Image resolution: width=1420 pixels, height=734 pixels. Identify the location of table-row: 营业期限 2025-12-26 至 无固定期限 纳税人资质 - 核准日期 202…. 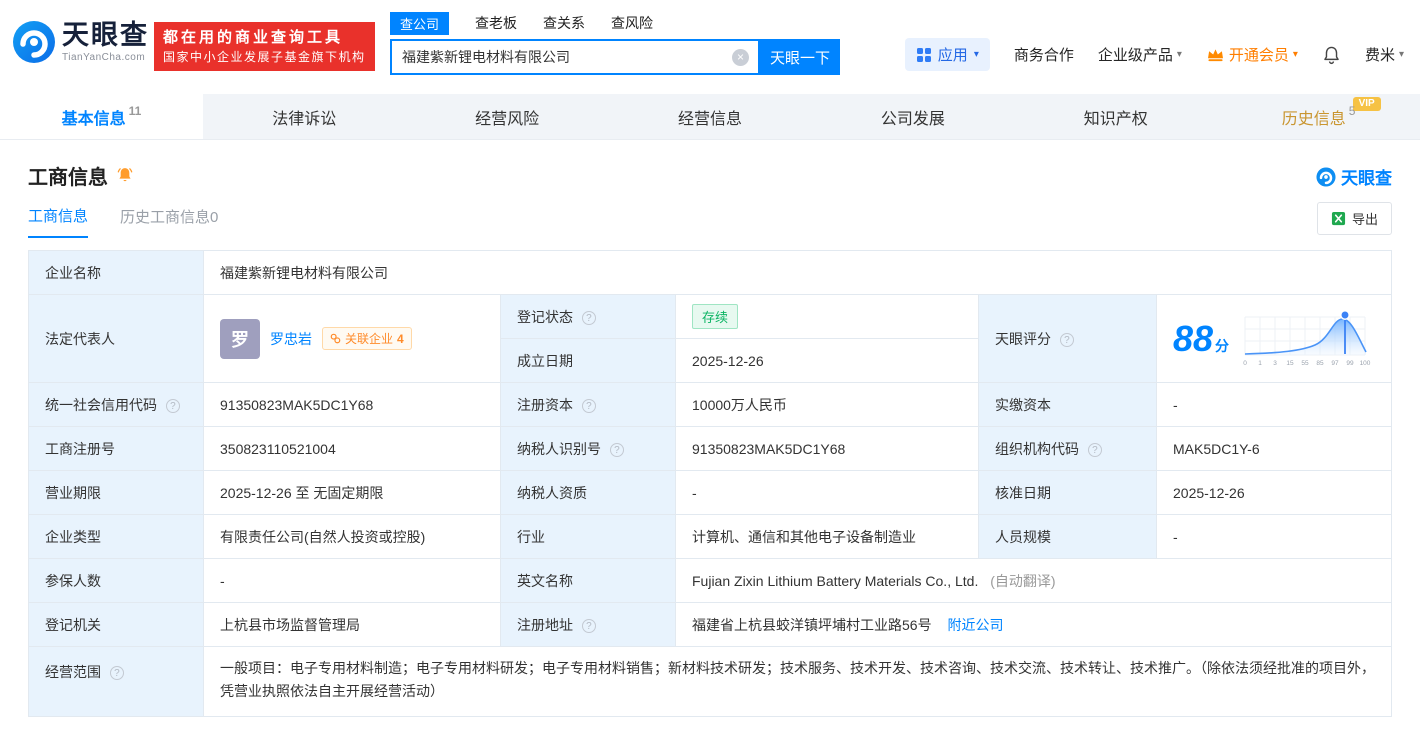
(710, 492).